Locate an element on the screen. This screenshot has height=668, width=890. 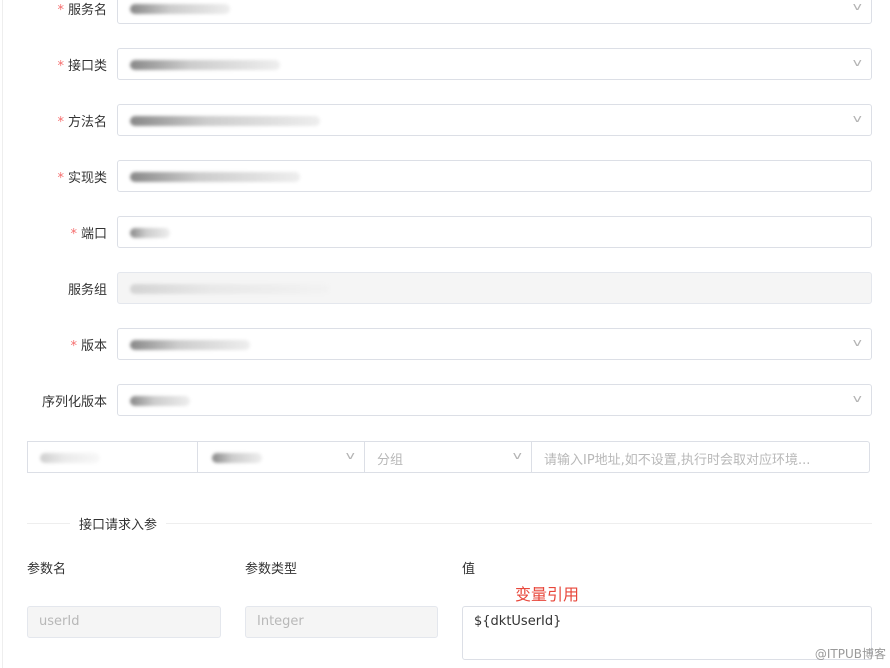
param-value-textarea: ${dktUserId} is located at coordinates (667, 633).